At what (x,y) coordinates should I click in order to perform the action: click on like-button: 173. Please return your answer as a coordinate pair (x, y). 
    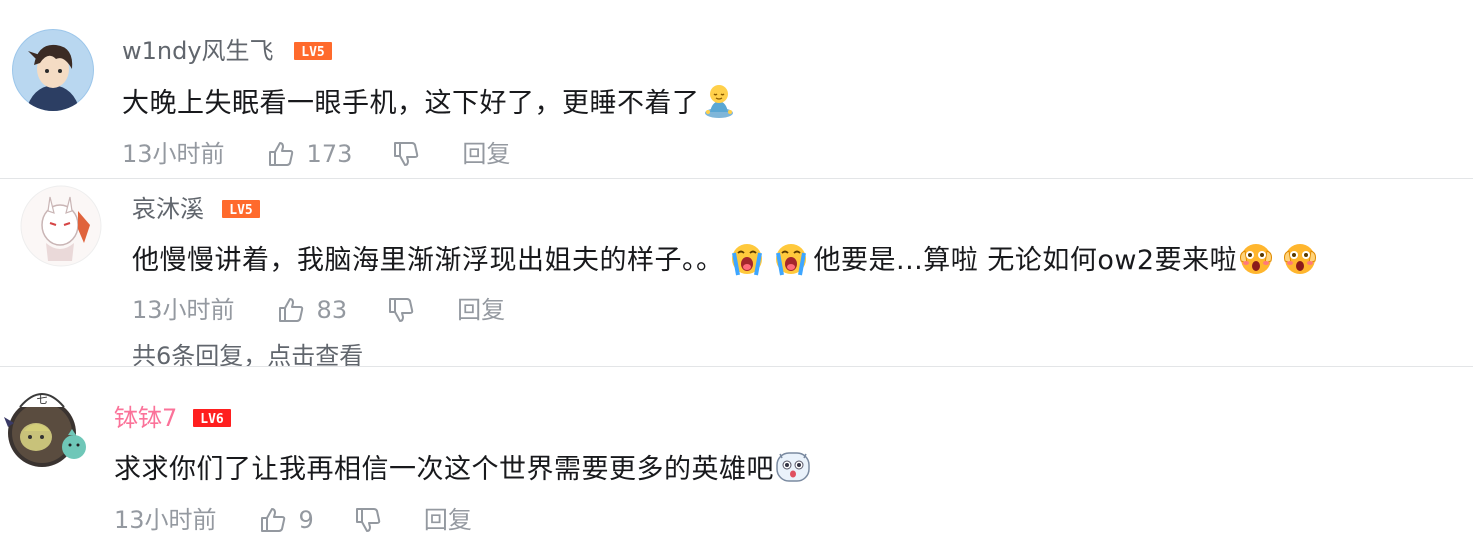
    Looking at the image, I should click on (310, 154).